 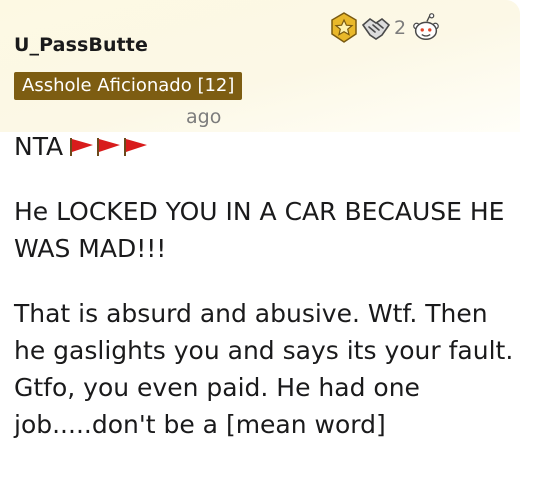 I want to click on red-flags, so click(x=109, y=147).